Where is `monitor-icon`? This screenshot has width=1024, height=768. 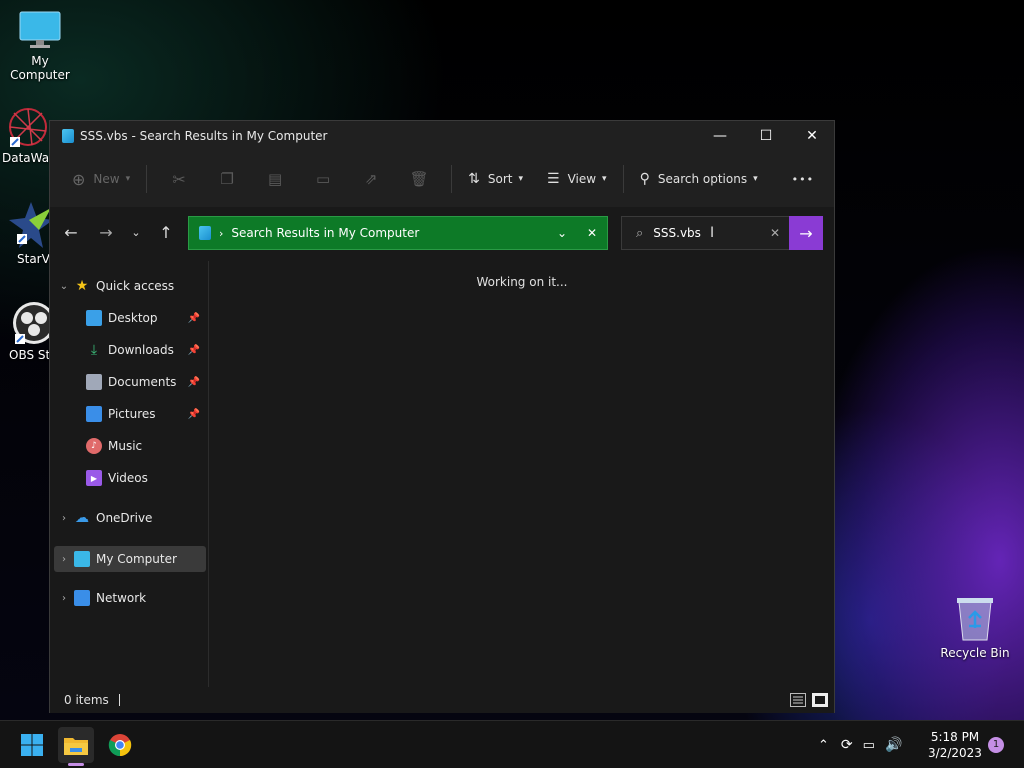 monitor-icon is located at coordinates (40, 30).